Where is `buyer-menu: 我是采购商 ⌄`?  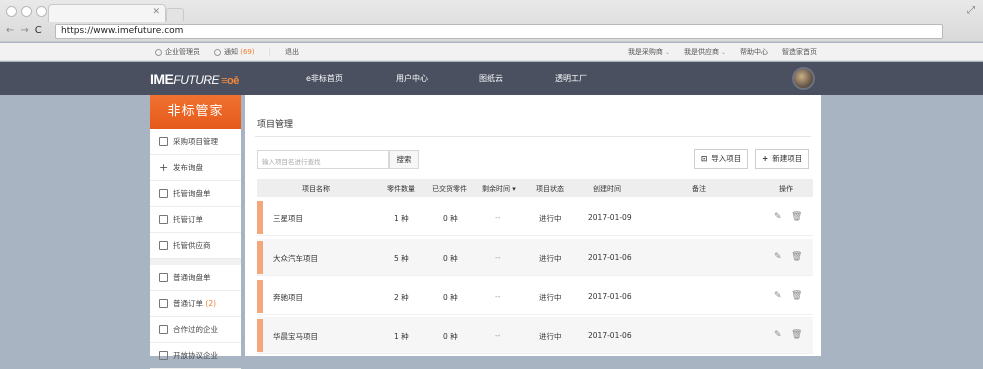 buyer-menu: 我是采购商 ⌄ is located at coordinates (649, 52).